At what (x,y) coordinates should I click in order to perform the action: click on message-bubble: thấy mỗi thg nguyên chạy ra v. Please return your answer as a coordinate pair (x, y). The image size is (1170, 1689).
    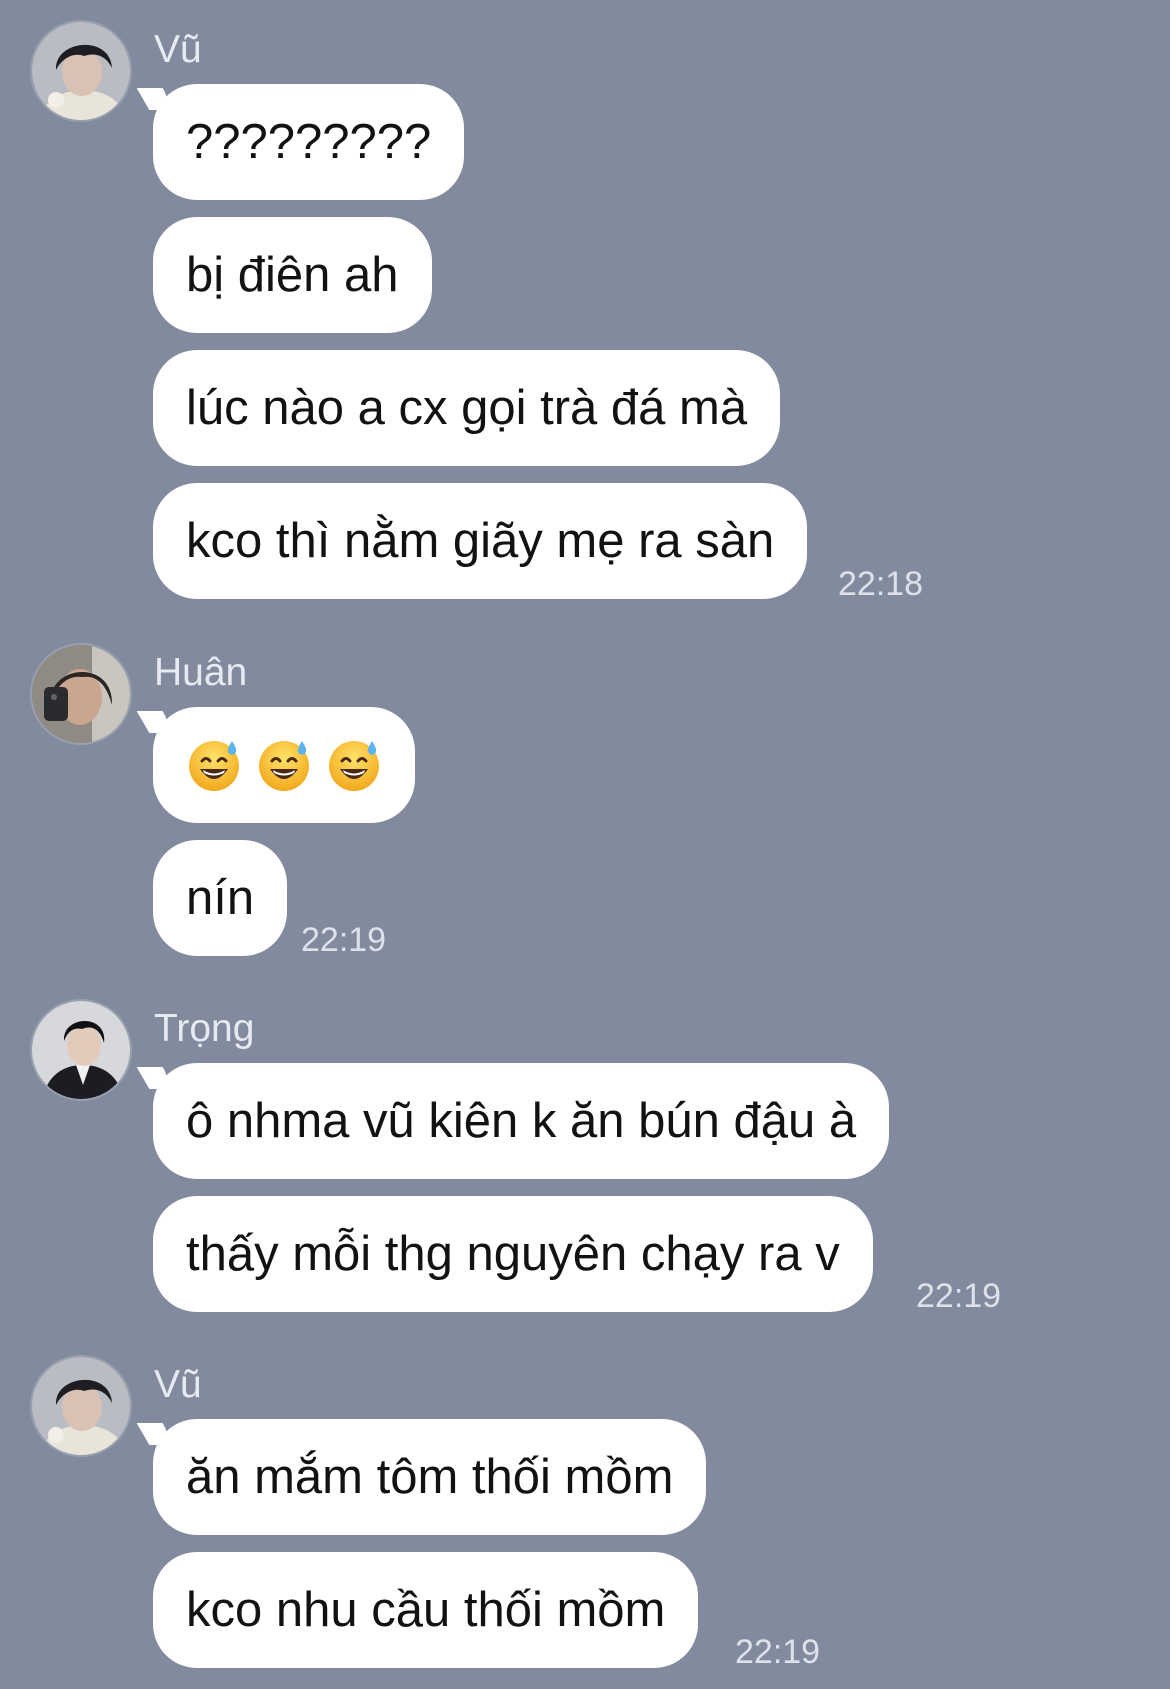
    Looking at the image, I should click on (513, 1254).